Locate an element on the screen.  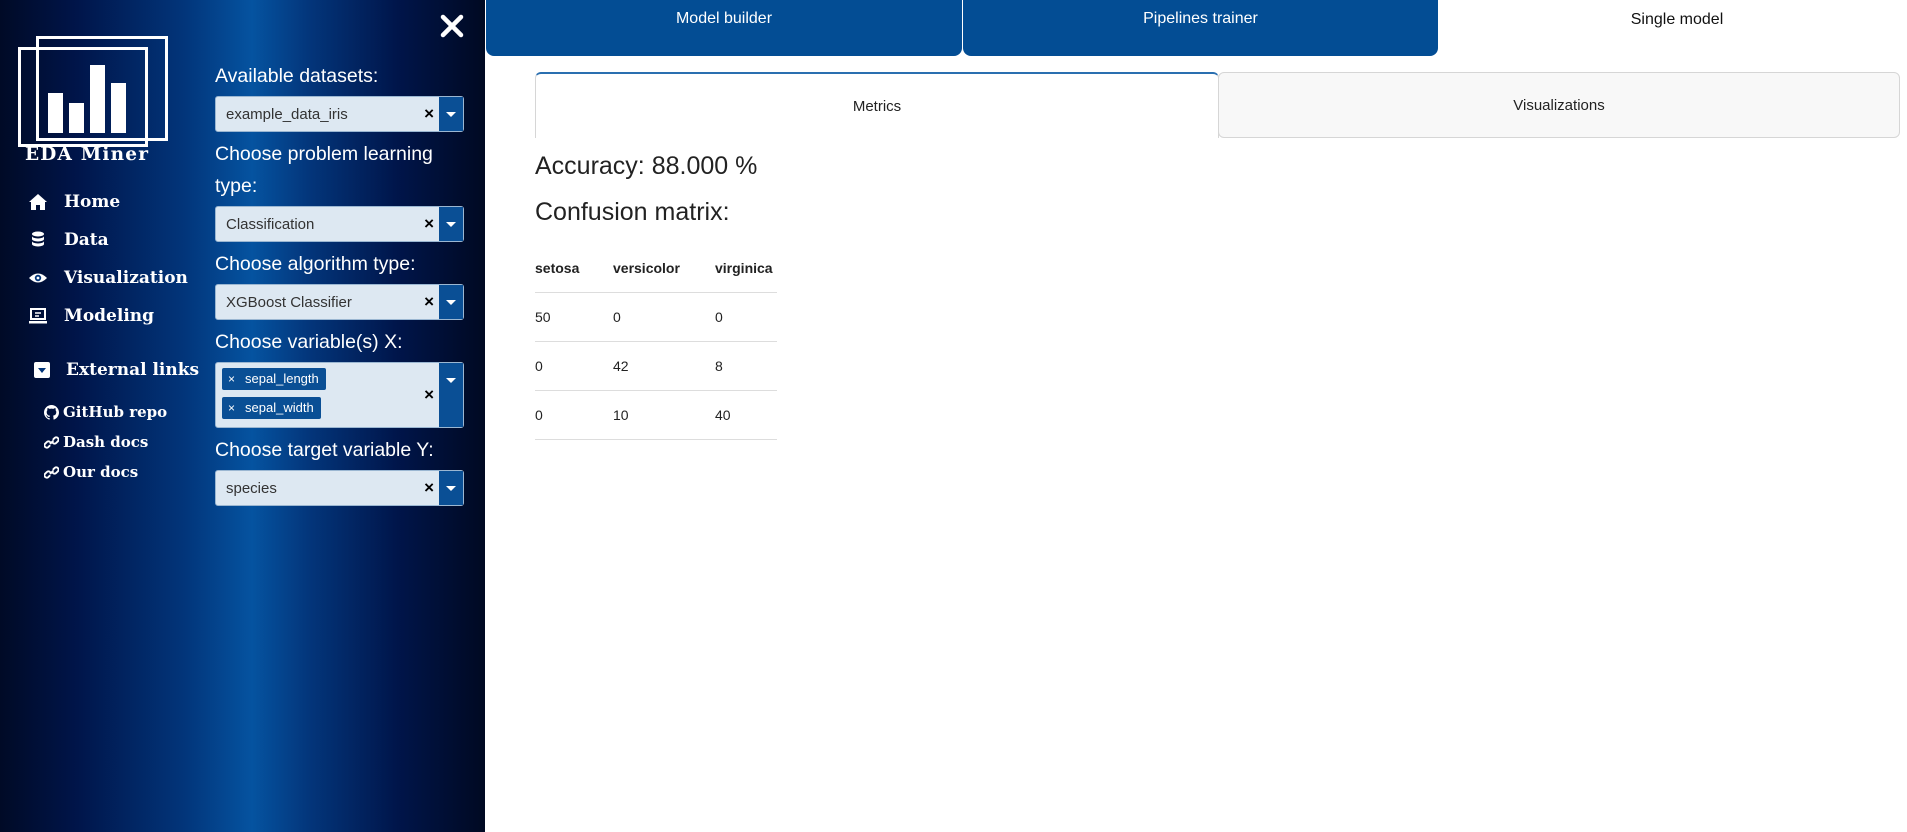
eda-miner-logo: EDA Miner is located at coordinates (93, 102).